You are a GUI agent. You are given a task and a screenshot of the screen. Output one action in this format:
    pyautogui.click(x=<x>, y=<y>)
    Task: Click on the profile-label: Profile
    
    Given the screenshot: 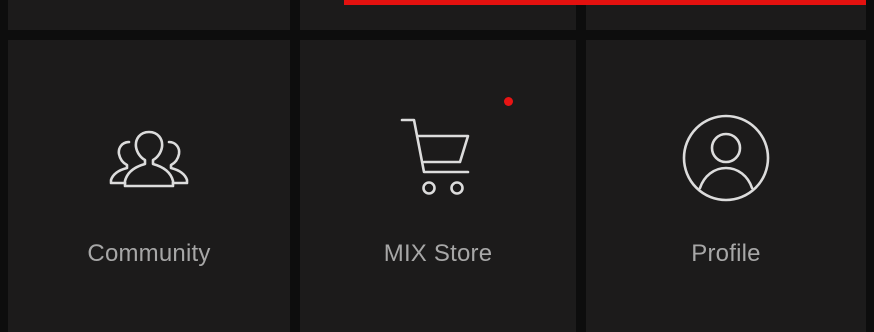 What is the action you would take?
    pyautogui.click(x=726, y=253)
    